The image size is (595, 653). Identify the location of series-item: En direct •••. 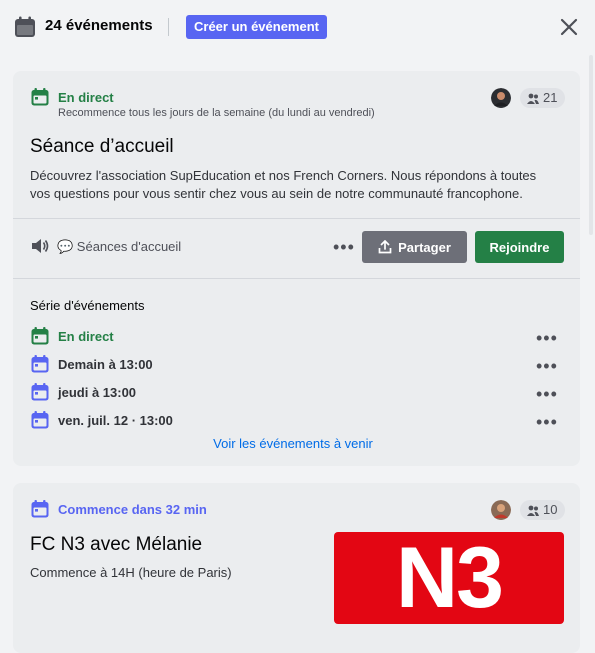
(296, 339).